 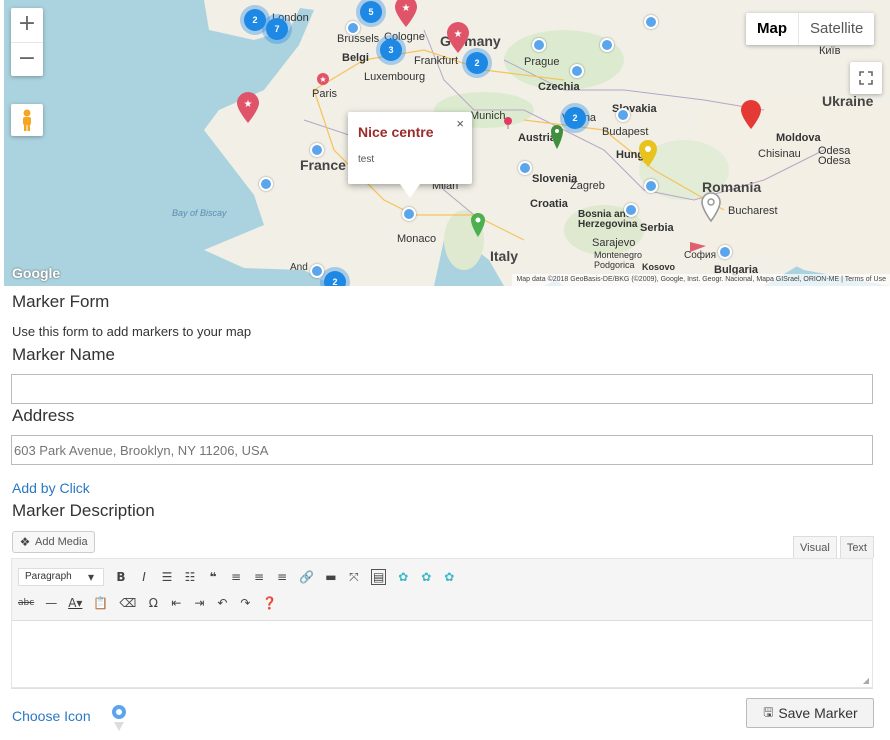 What do you see at coordinates (391, 50) in the screenshot?
I see `marker-cluster: 3` at bounding box center [391, 50].